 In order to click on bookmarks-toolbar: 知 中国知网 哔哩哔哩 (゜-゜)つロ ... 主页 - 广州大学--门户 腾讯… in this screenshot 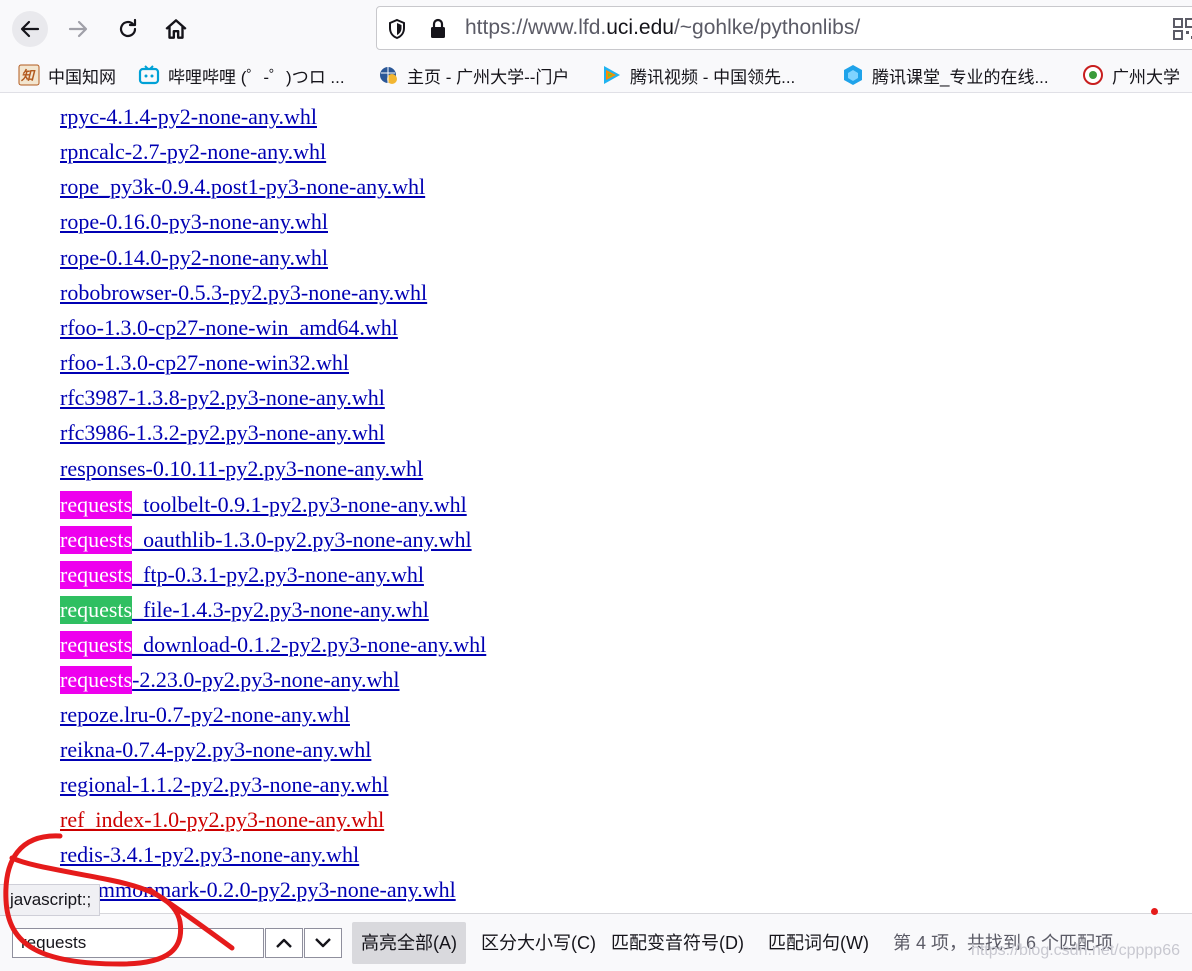, I will do `click(596, 75)`.